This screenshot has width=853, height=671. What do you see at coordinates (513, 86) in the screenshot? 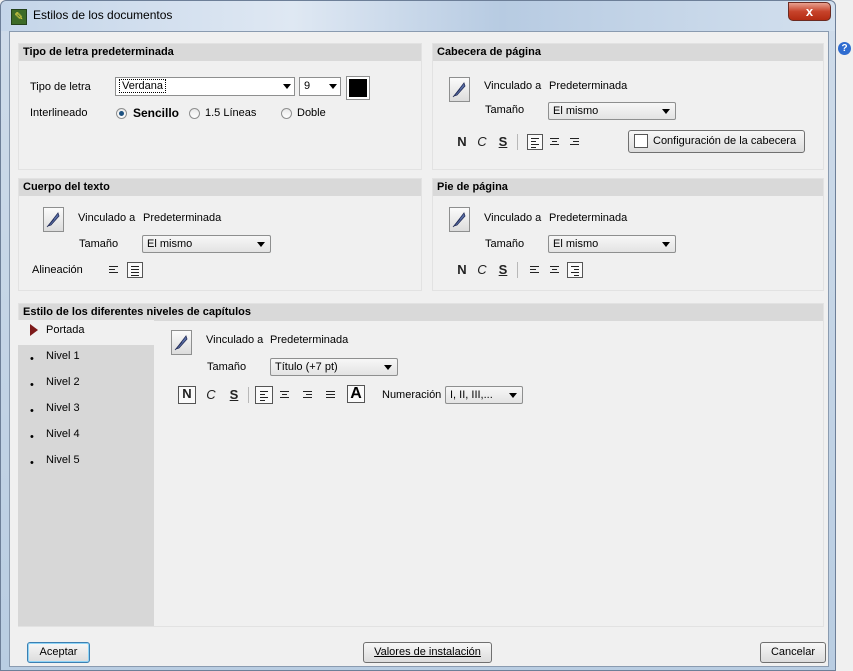
I see `header-linked-label: Vinculado a` at bounding box center [513, 86].